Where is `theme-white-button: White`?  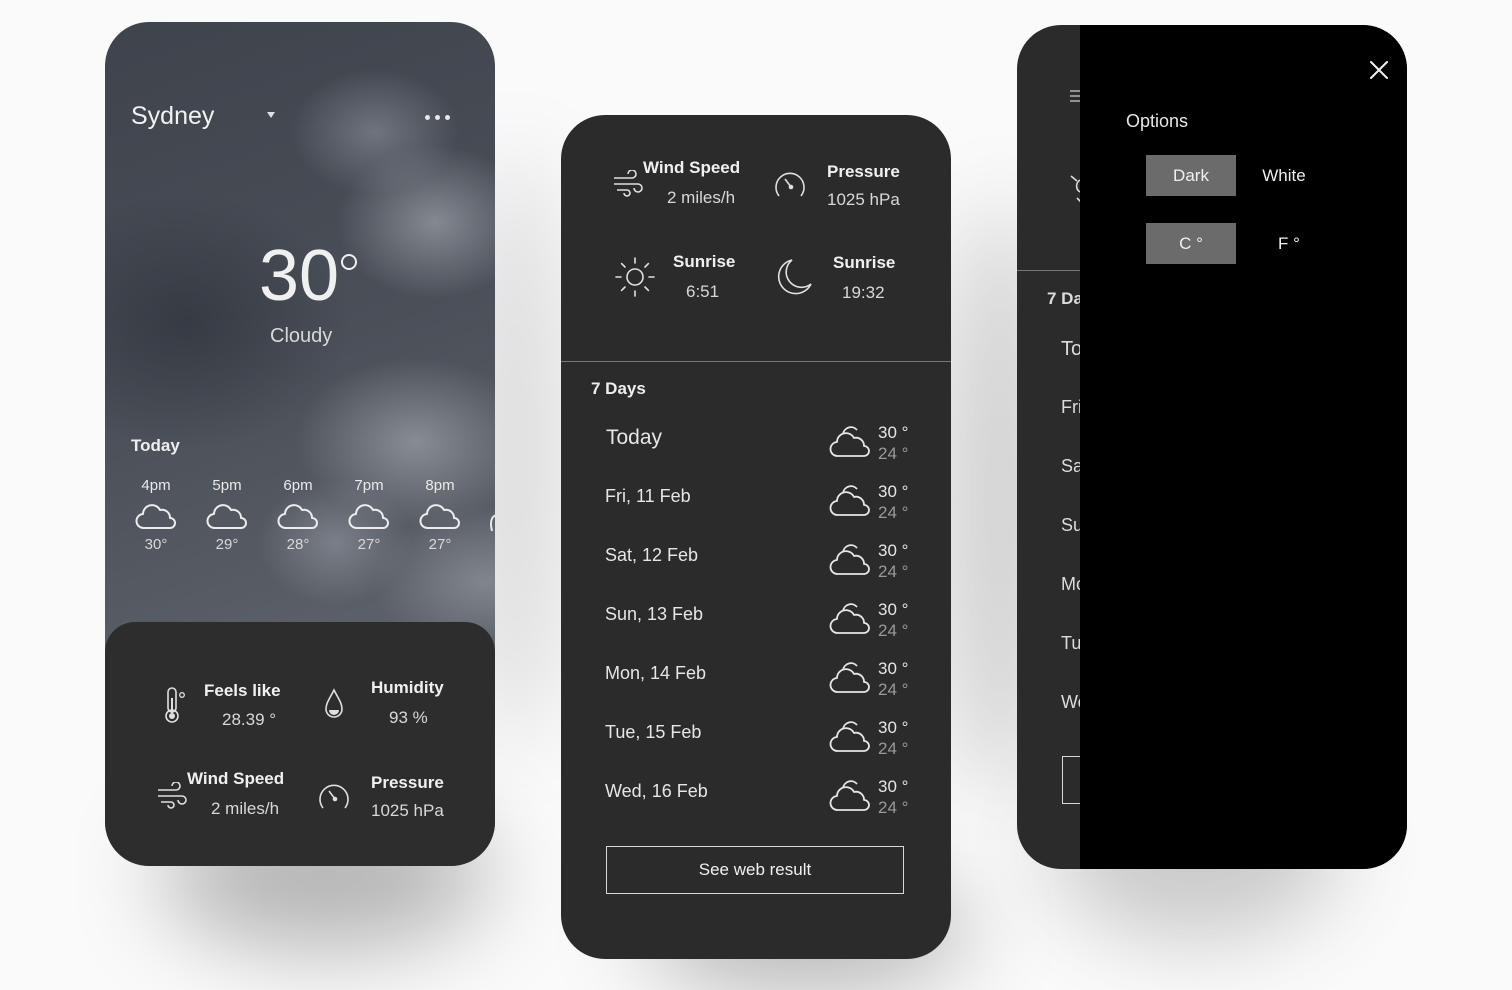
theme-white-button: White is located at coordinates (1284, 175).